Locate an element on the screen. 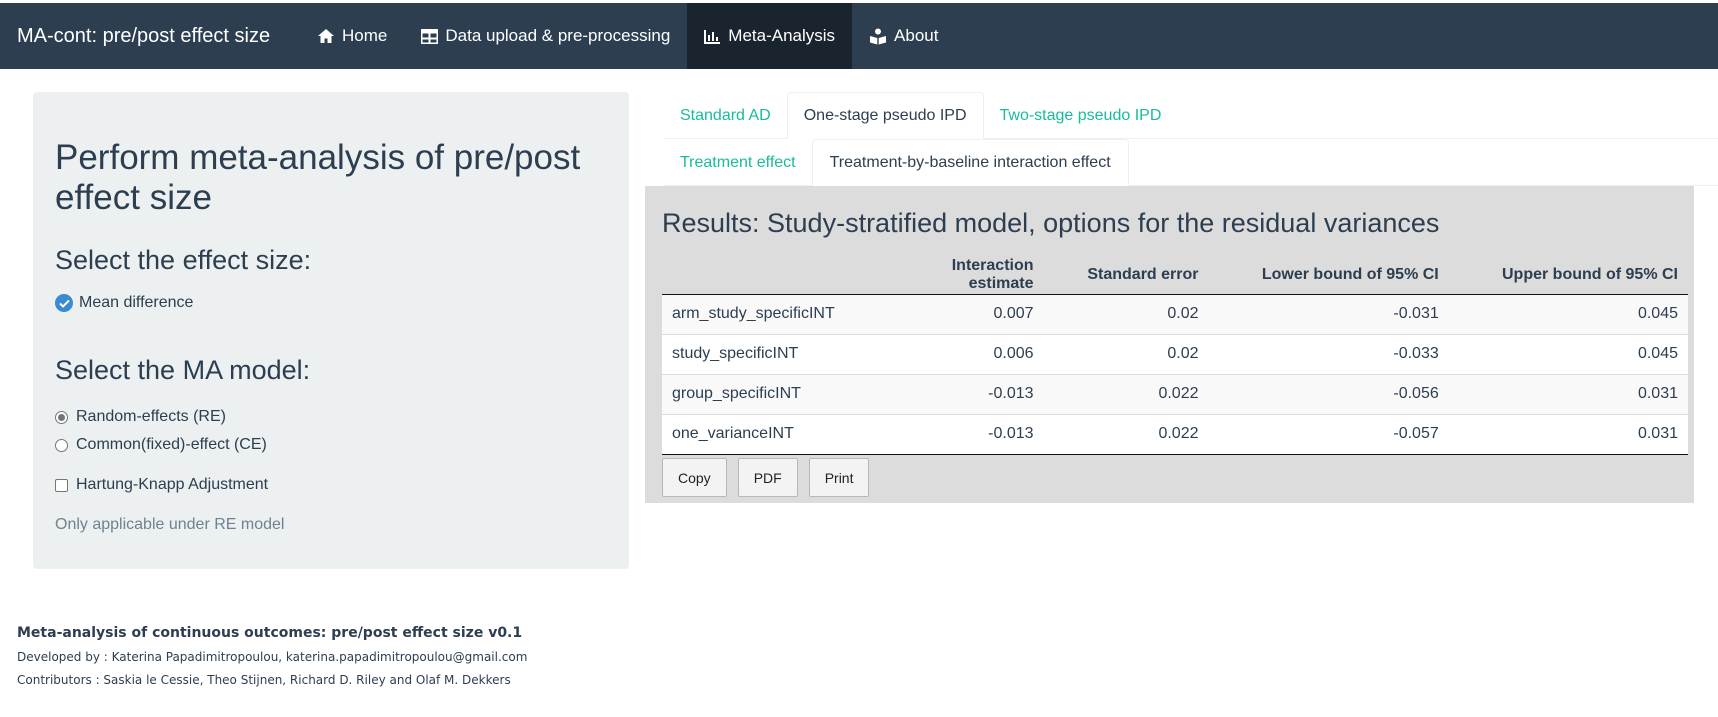 The height and width of the screenshot is (717, 1718). radio-label: Random-effects (RE) is located at coordinates (151, 416).